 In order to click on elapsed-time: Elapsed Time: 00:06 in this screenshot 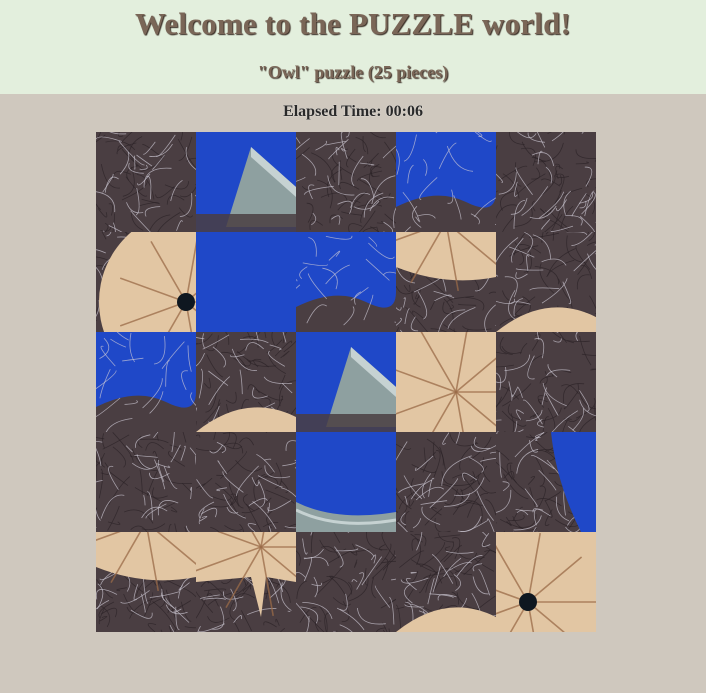, I will do `click(353, 112)`.